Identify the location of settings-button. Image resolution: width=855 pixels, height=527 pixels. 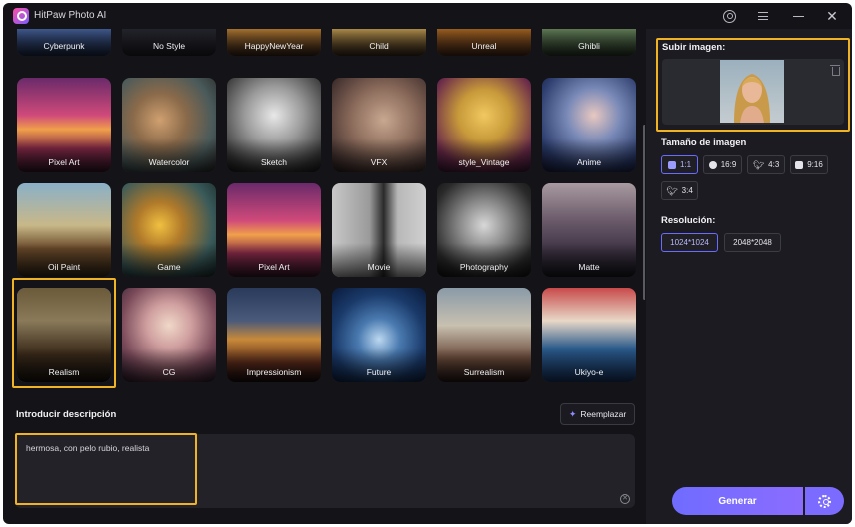
(824, 501).